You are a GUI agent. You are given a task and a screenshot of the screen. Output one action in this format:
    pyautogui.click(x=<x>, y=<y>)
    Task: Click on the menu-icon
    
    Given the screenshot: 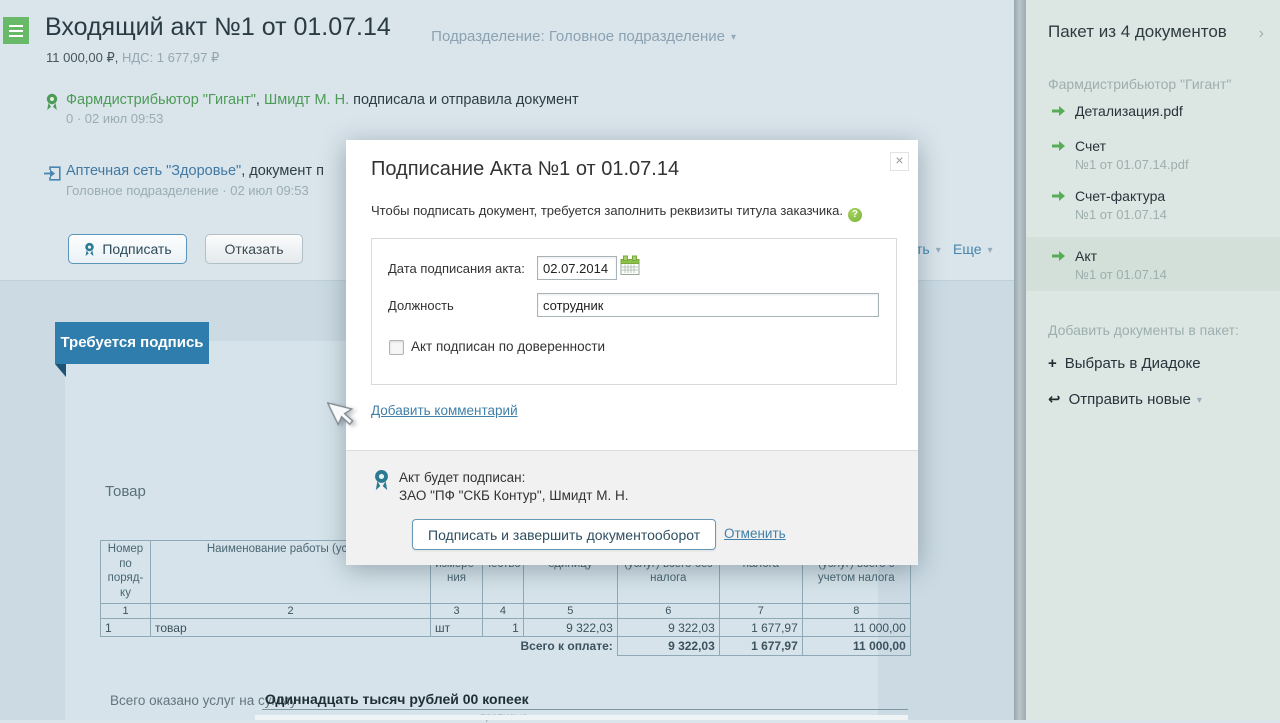 What is the action you would take?
    pyautogui.click(x=16, y=30)
    